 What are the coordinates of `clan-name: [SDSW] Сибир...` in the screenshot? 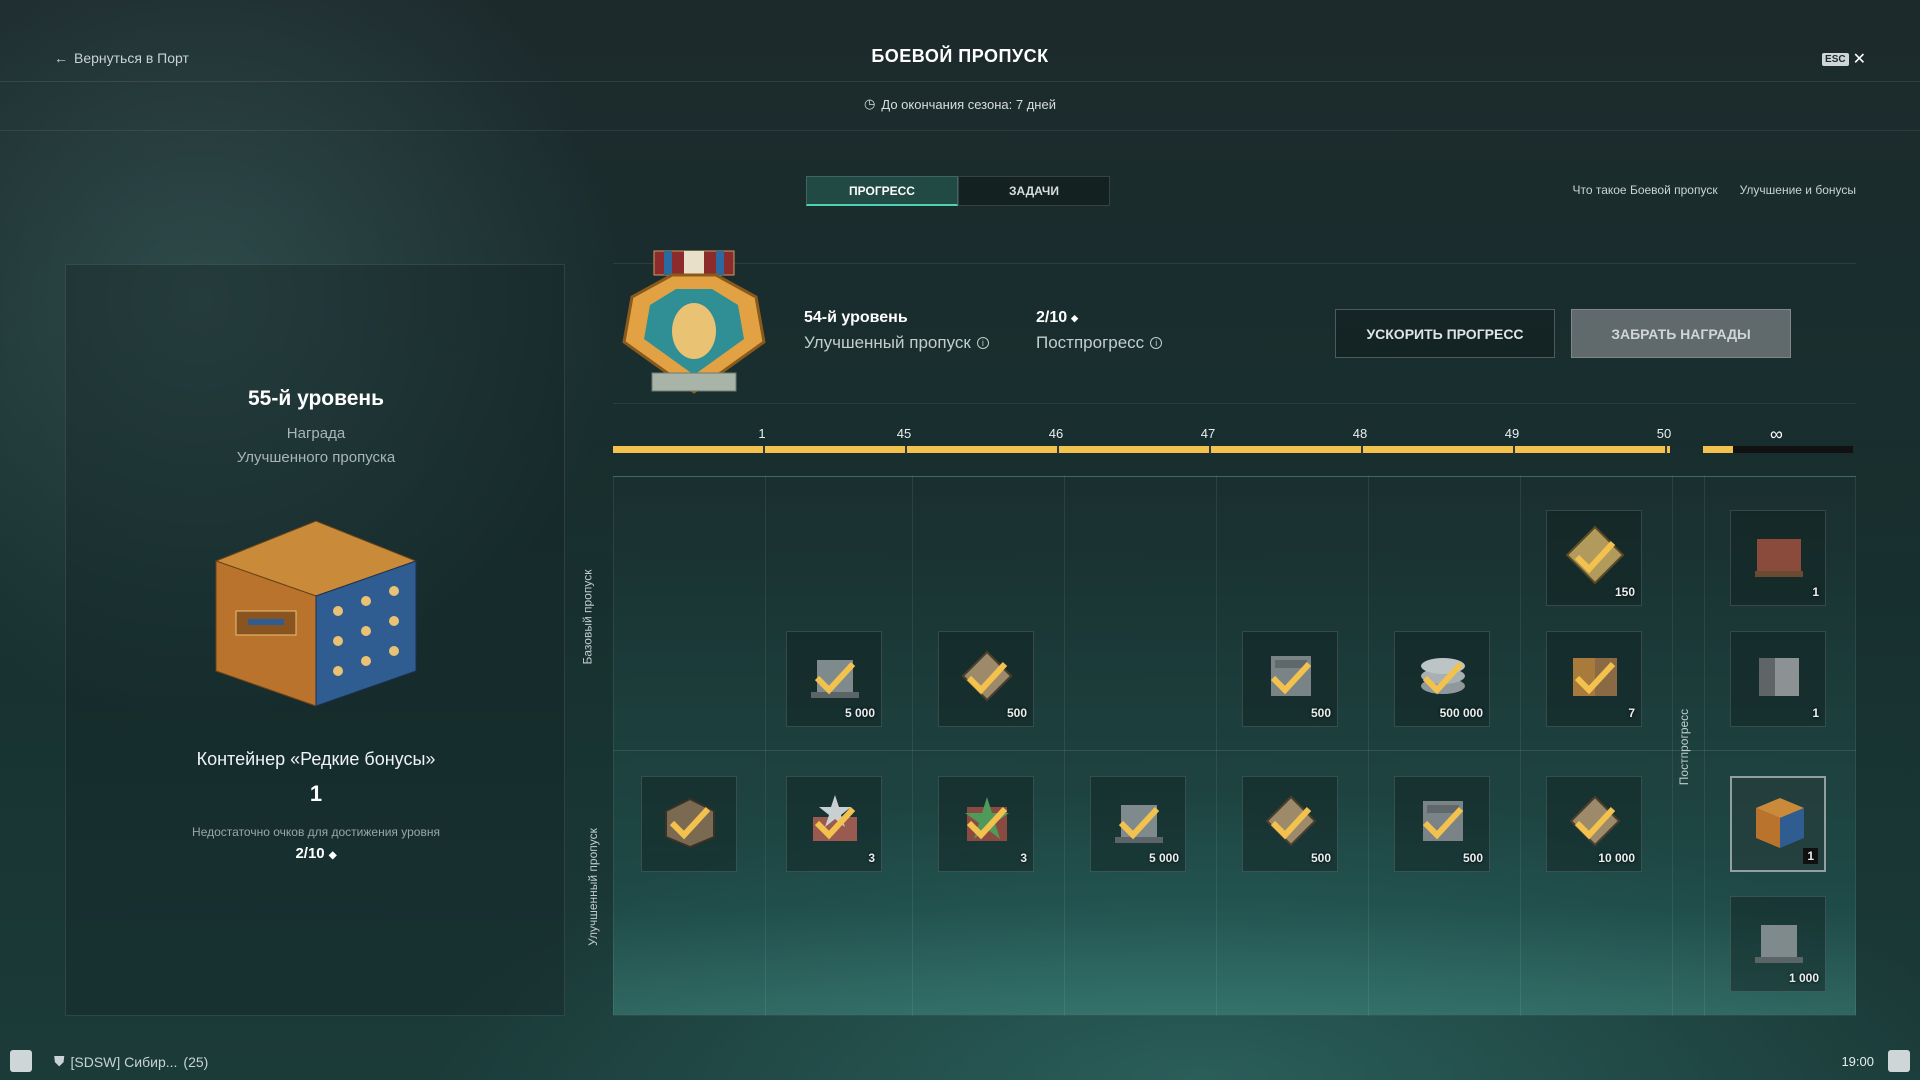 It's located at (124, 1061).